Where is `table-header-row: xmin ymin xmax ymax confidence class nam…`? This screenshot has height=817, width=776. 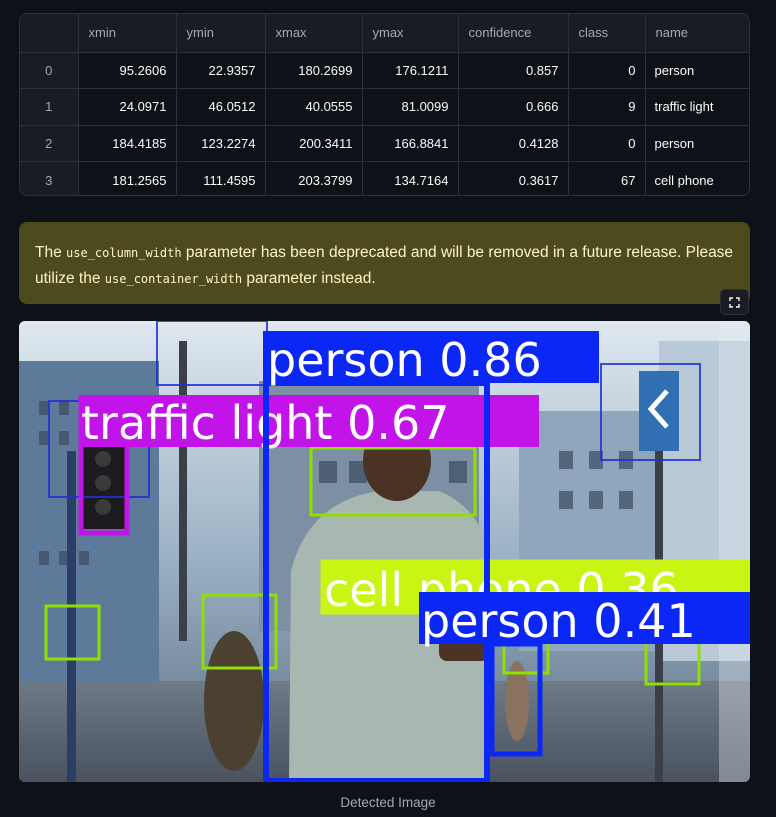
table-header-row: xmin ymin xmax ymax confidence class nam… is located at coordinates (384, 33).